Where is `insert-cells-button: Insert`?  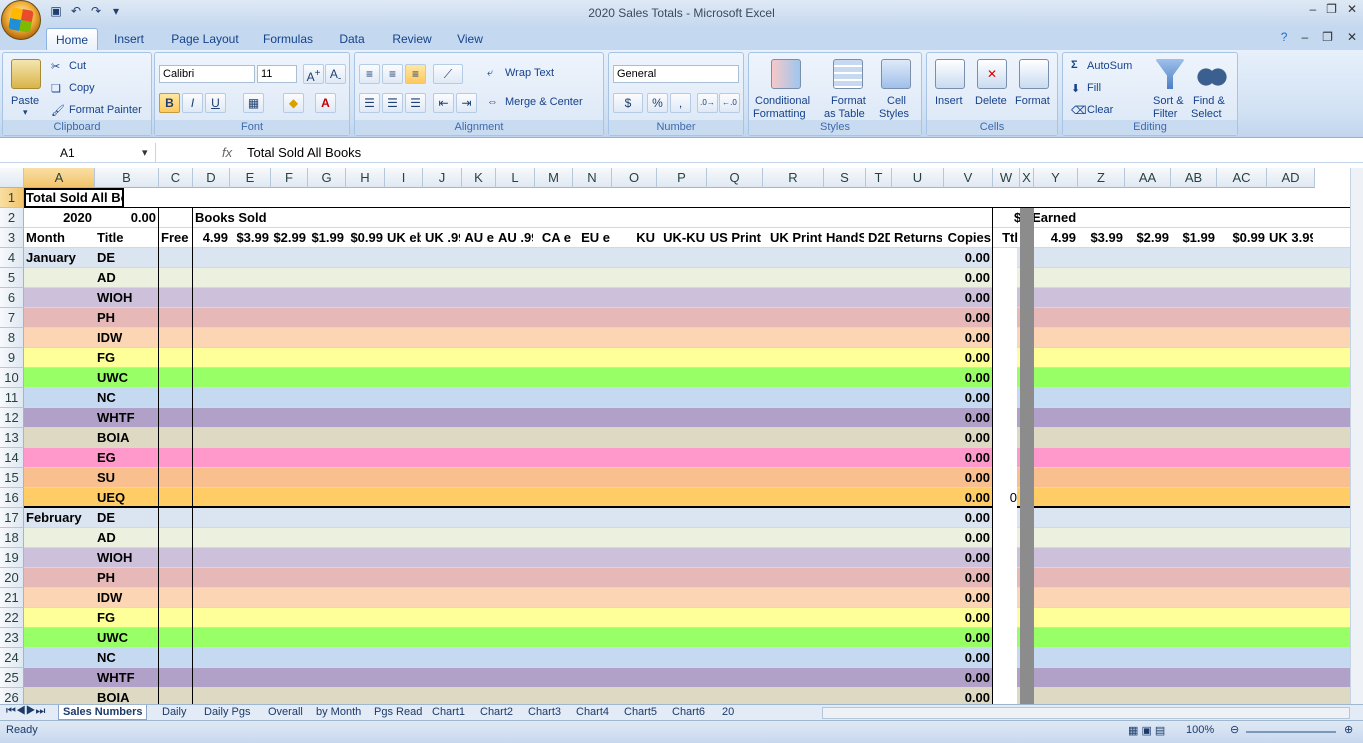 insert-cells-button: Insert is located at coordinates (949, 101).